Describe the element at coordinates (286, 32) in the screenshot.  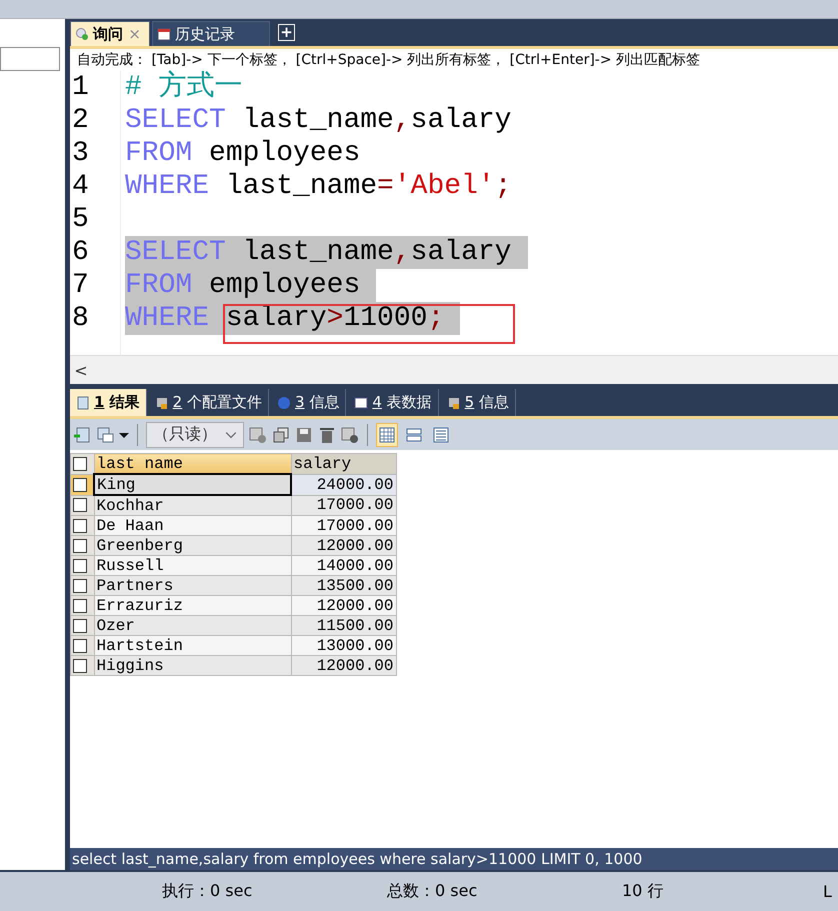
I see `new-tab-button: +` at that location.